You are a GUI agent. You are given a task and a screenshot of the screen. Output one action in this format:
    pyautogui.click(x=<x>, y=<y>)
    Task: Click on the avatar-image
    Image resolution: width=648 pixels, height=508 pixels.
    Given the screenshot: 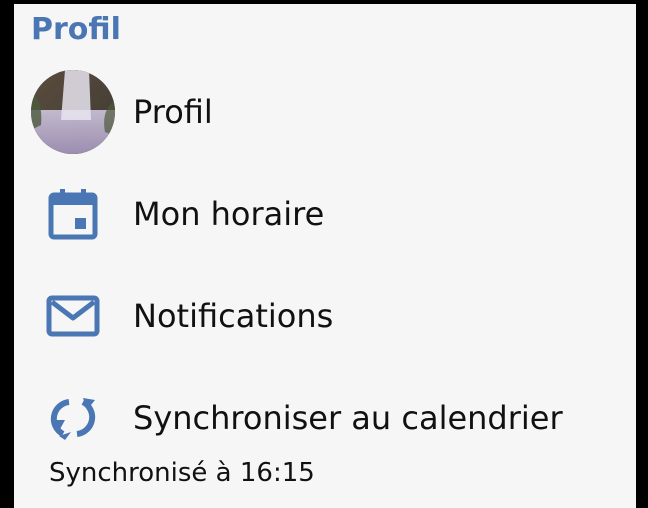 What is the action you would take?
    pyautogui.click(x=73, y=112)
    